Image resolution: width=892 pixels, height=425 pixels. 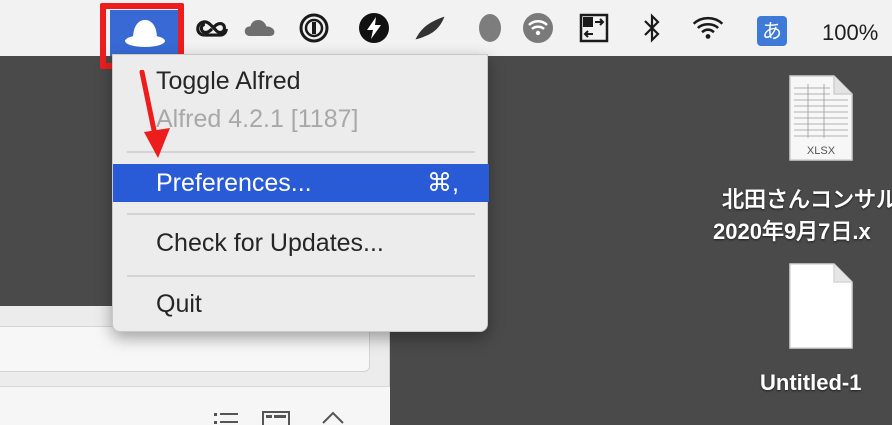 I want to click on sidebar-icon, so click(x=276, y=417).